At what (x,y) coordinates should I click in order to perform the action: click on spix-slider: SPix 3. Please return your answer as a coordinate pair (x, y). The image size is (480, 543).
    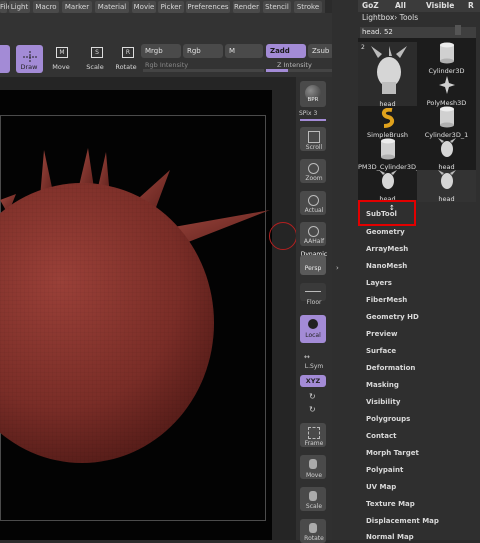
    Looking at the image, I should click on (314, 113).